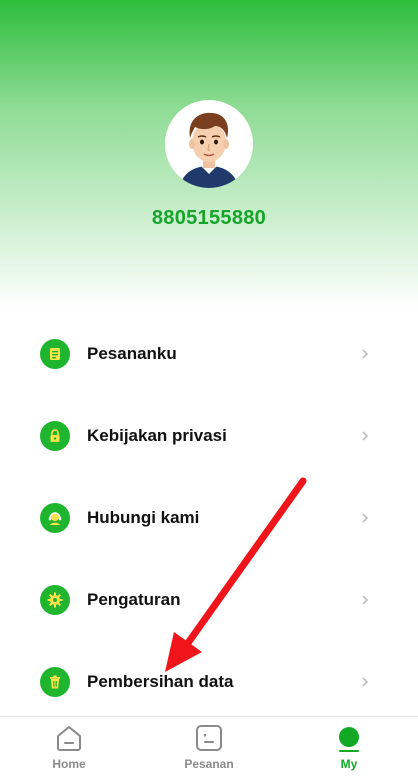 This screenshot has height=782, width=418. What do you see at coordinates (55, 436) in the screenshot?
I see `privacy-lock-icon` at bounding box center [55, 436].